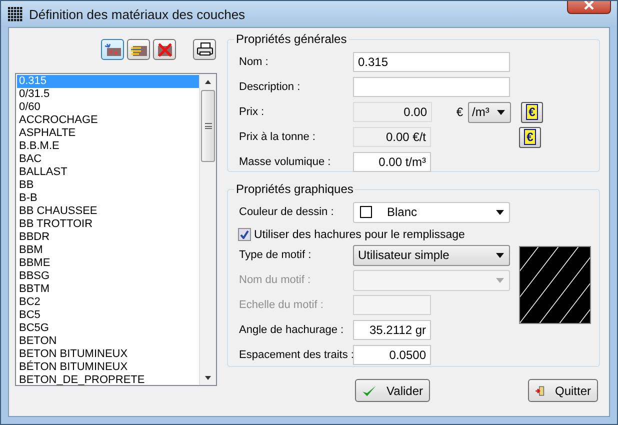  Describe the element at coordinates (137, 14) in the screenshot. I see `window-title: Définition des matériaux des couches` at that location.